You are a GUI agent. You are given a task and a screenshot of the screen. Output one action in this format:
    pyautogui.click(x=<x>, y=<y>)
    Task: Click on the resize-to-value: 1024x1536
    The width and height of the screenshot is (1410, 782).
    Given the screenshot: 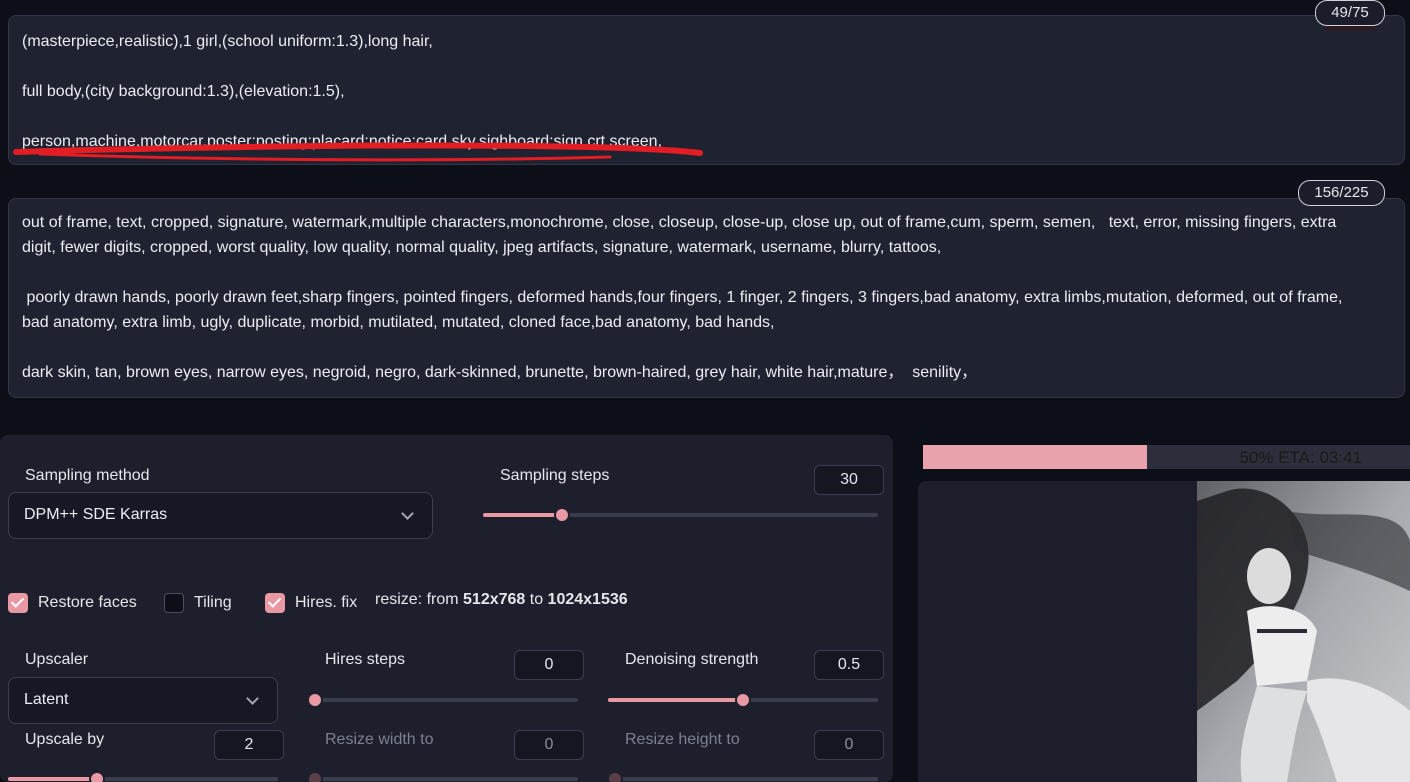 What is the action you would take?
    pyautogui.click(x=587, y=599)
    